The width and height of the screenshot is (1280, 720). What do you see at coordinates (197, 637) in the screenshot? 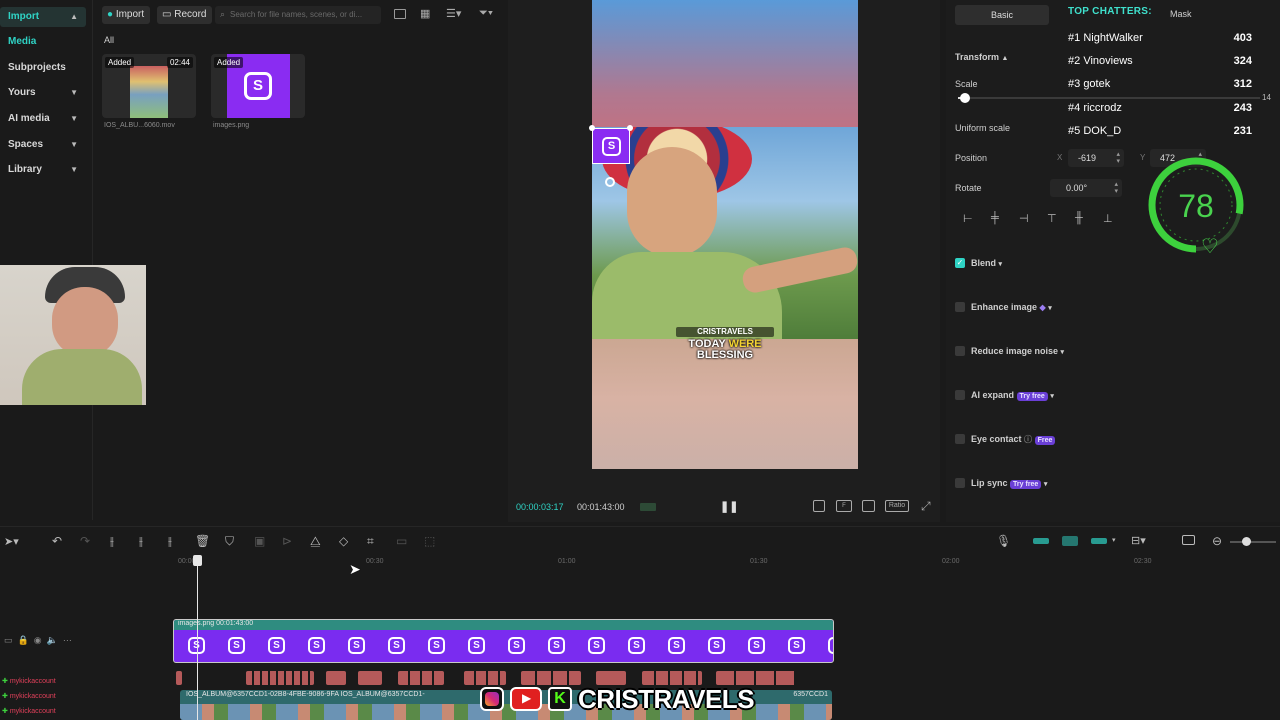
I see `playhead` at bounding box center [197, 637].